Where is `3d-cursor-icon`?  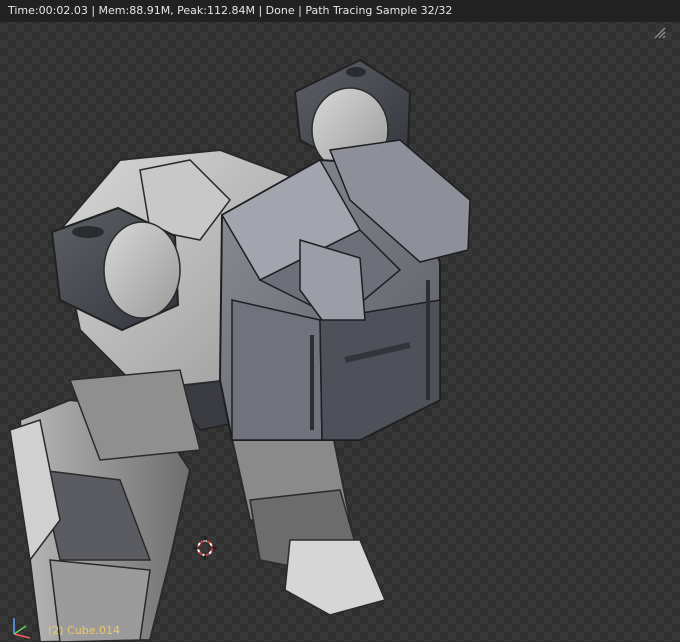
3d-cursor-icon is located at coordinates (205, 548).